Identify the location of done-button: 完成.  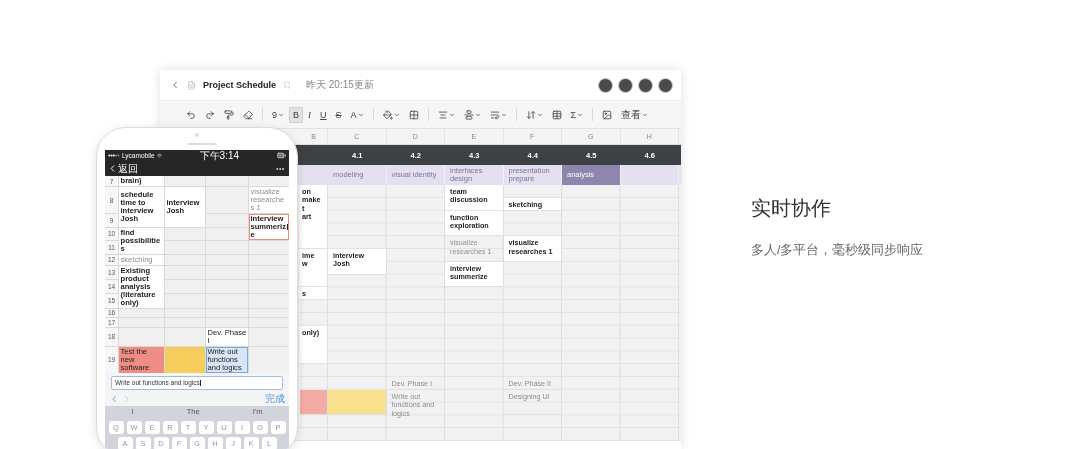
(275, 398).